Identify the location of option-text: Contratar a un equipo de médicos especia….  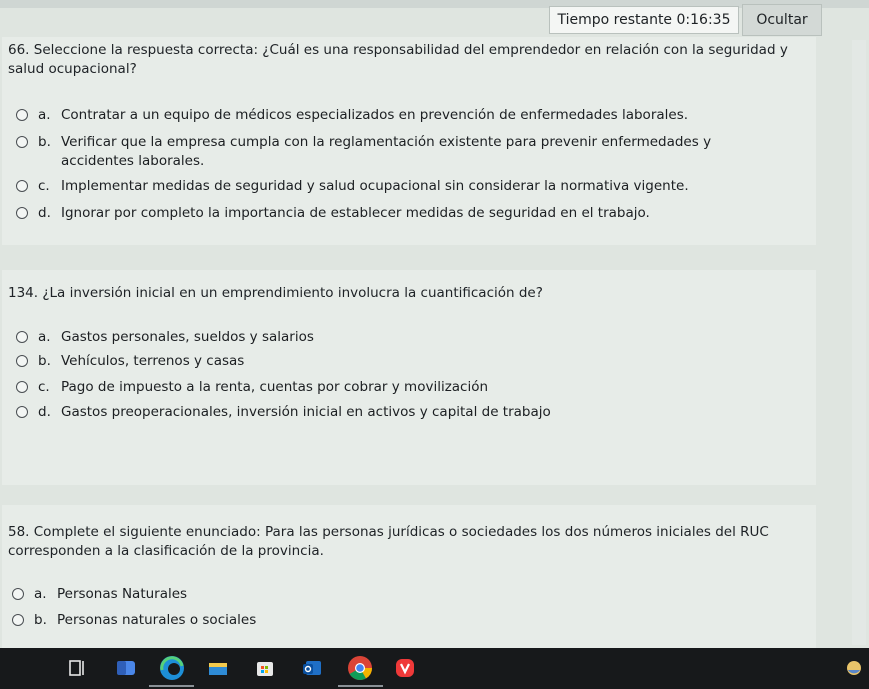
(375, 115).